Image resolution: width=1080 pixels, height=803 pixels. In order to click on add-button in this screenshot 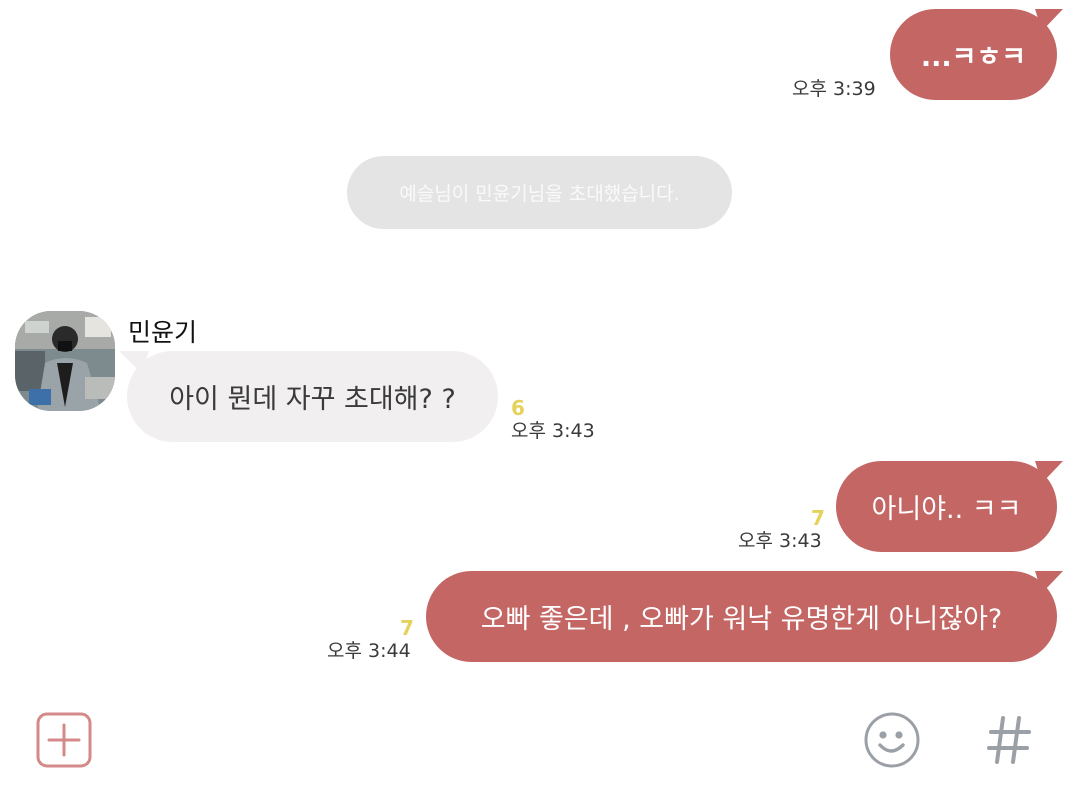, I will do `click(64, 740)`.